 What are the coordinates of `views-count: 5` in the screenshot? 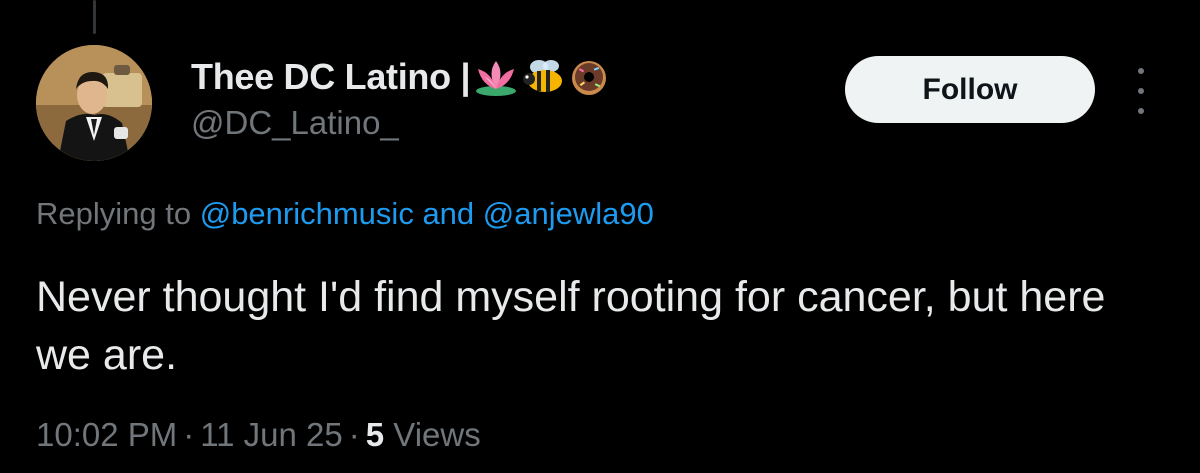 It's located at (375, 434).